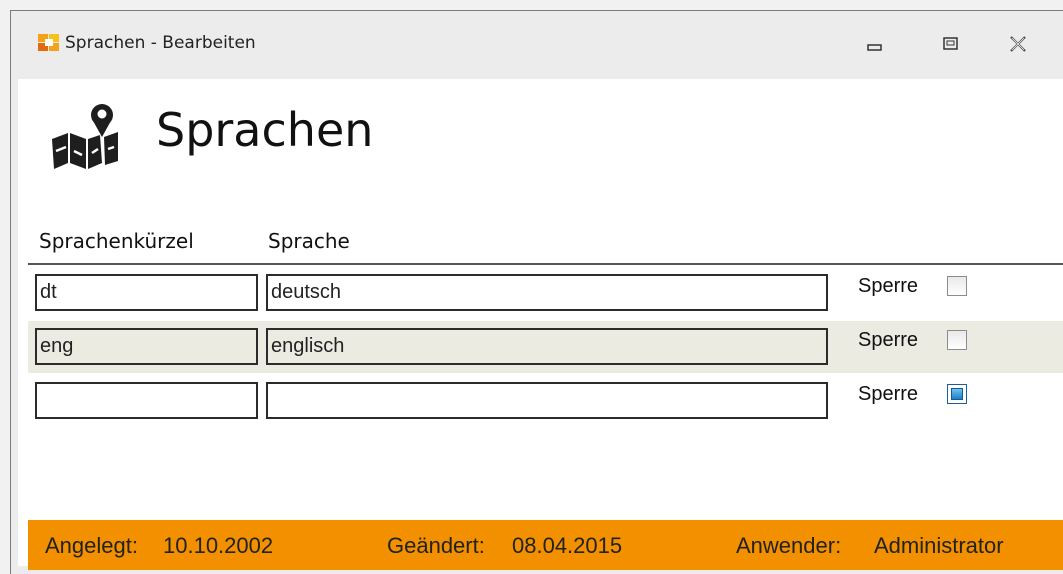  What do you see at coordinates (951, 44) in the screenshot?
I see `maximize-icon` at bounding box center [951, 44].